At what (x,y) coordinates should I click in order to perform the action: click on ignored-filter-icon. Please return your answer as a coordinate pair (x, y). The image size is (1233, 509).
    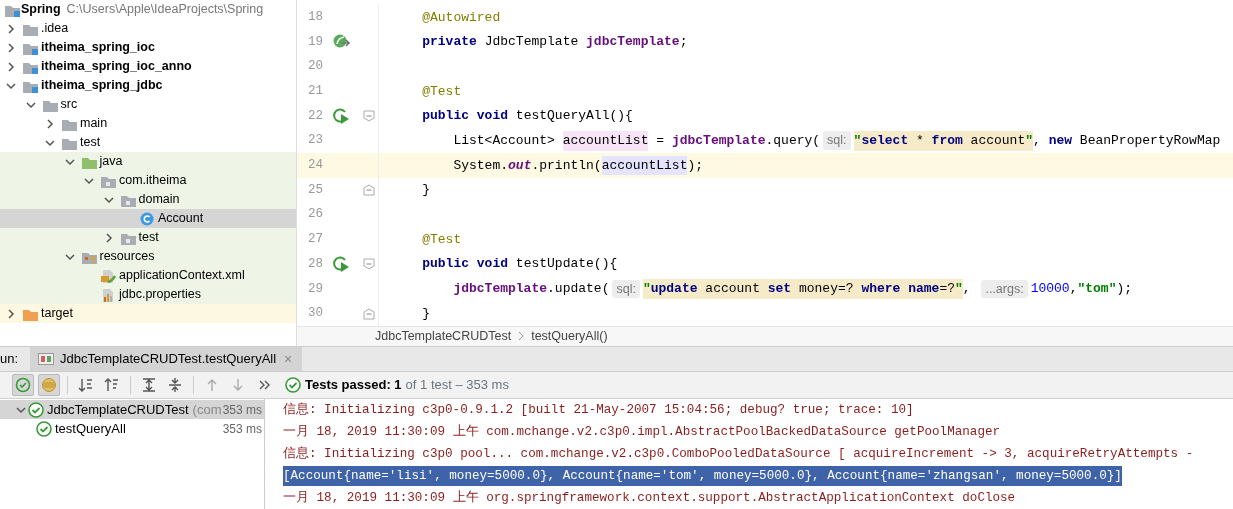
    Looking at the image, I should click on (49, 385).